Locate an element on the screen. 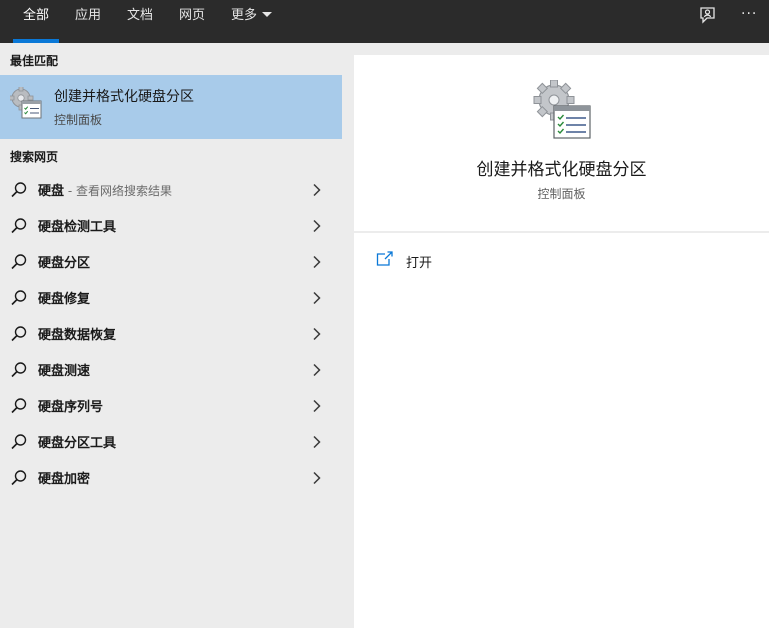 Image resolution: width=769 pixels, height=628 pixels. web-search-query: 硬盘修复 is located at coordinates (64, 299).